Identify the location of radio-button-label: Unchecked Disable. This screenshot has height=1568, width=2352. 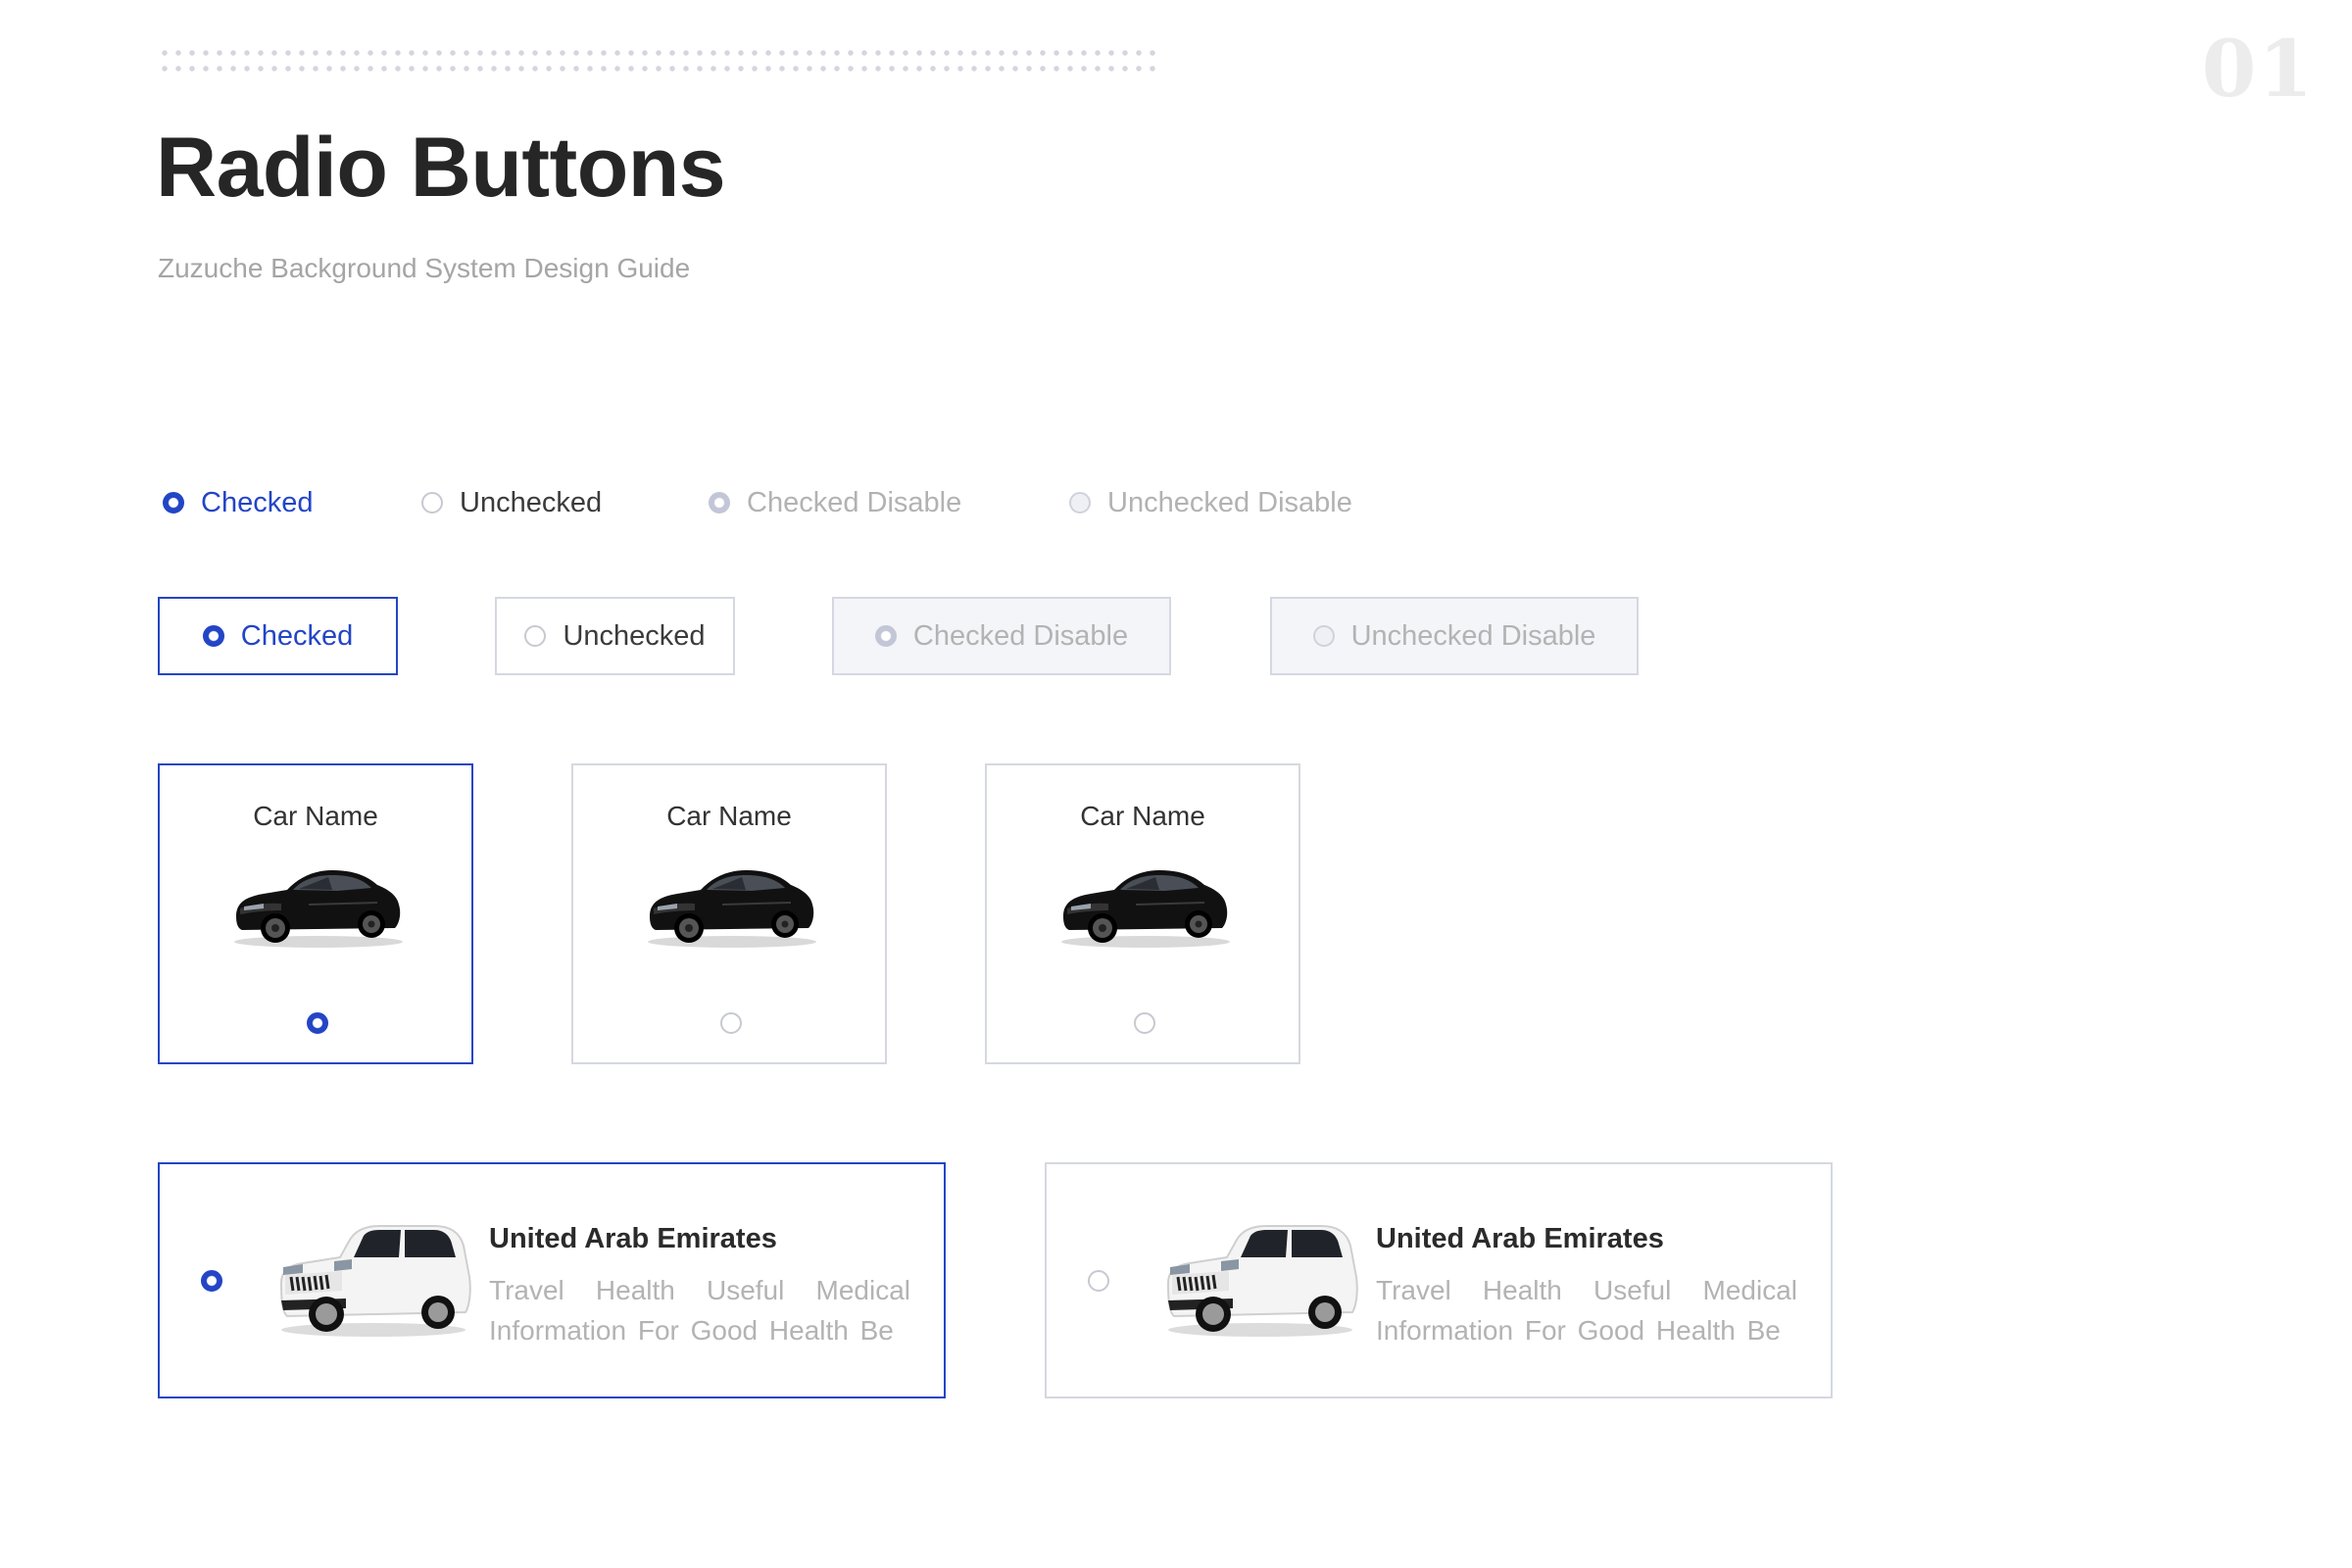
(1473, 635).